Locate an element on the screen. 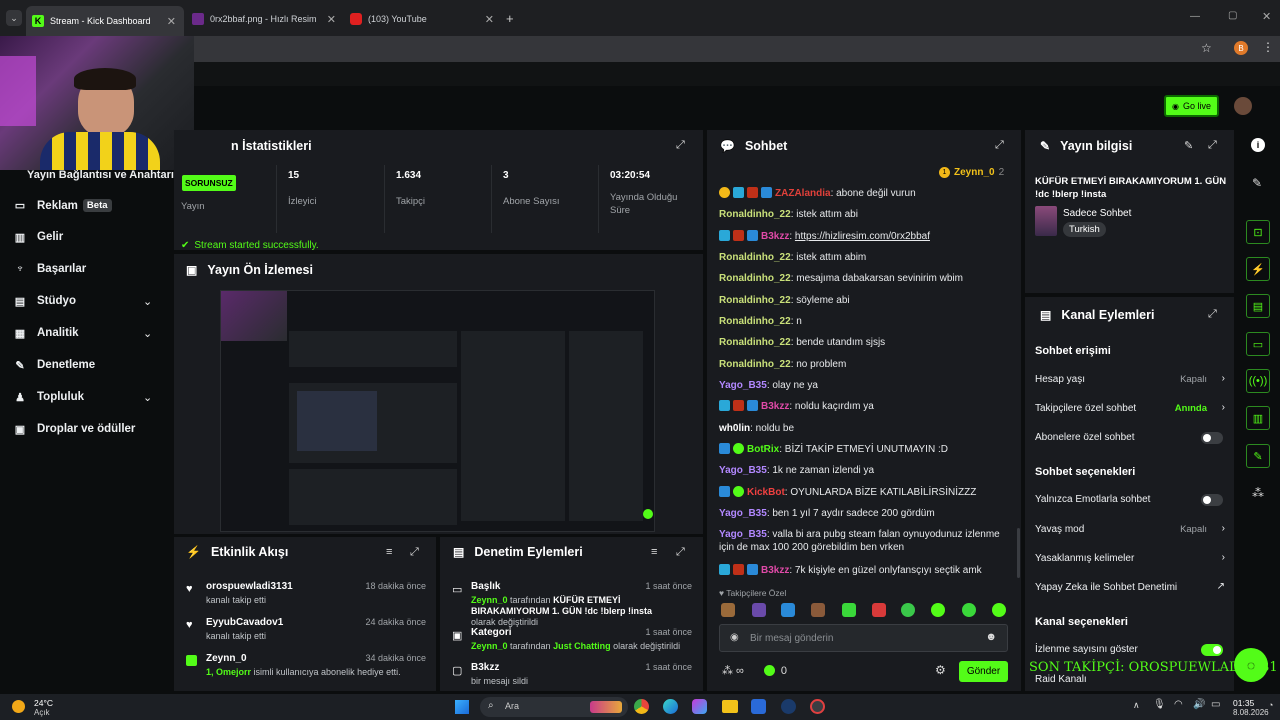 Image resolution: width=1280 pixels, height=720 pixels. preview-video is located at coordinates (437, 411).